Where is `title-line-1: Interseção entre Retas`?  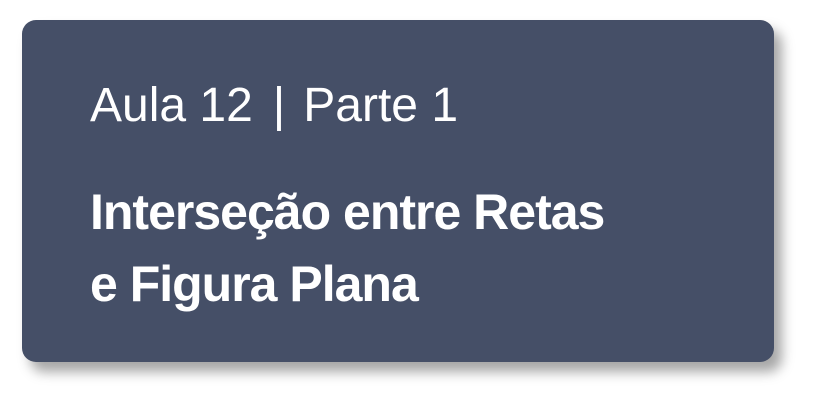
title-line-1: Interseção entre Retas is located at coordinates (347, 212).